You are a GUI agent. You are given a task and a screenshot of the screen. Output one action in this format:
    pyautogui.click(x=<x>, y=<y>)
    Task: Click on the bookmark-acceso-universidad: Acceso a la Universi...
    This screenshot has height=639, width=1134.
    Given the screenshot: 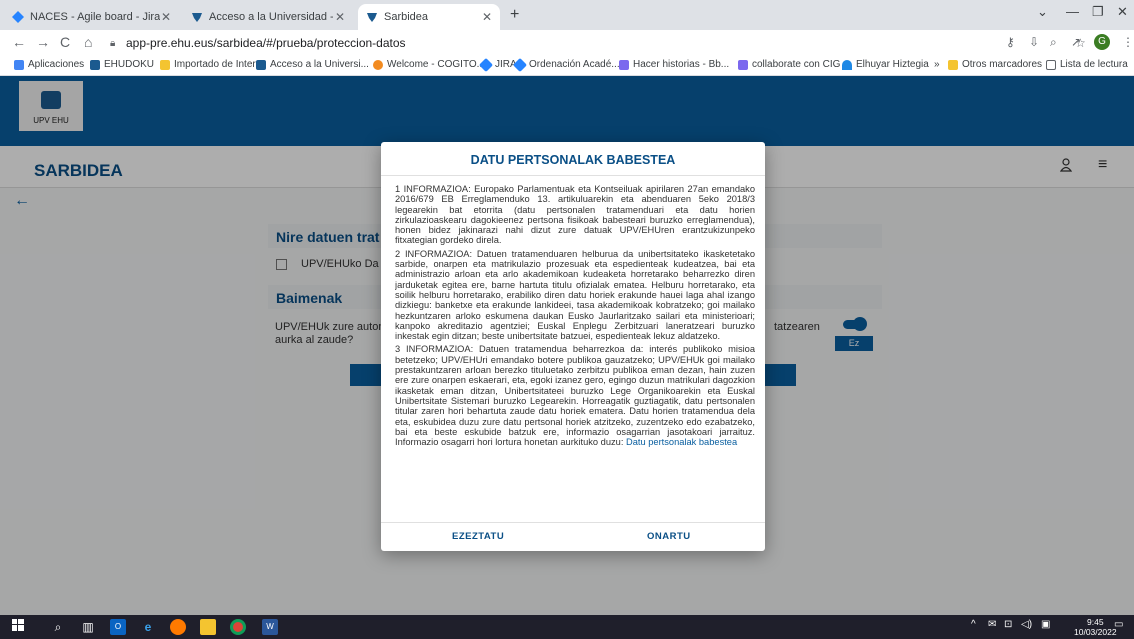 What is the action you would take?
    pyautogui.click(x=312, y=64)
    